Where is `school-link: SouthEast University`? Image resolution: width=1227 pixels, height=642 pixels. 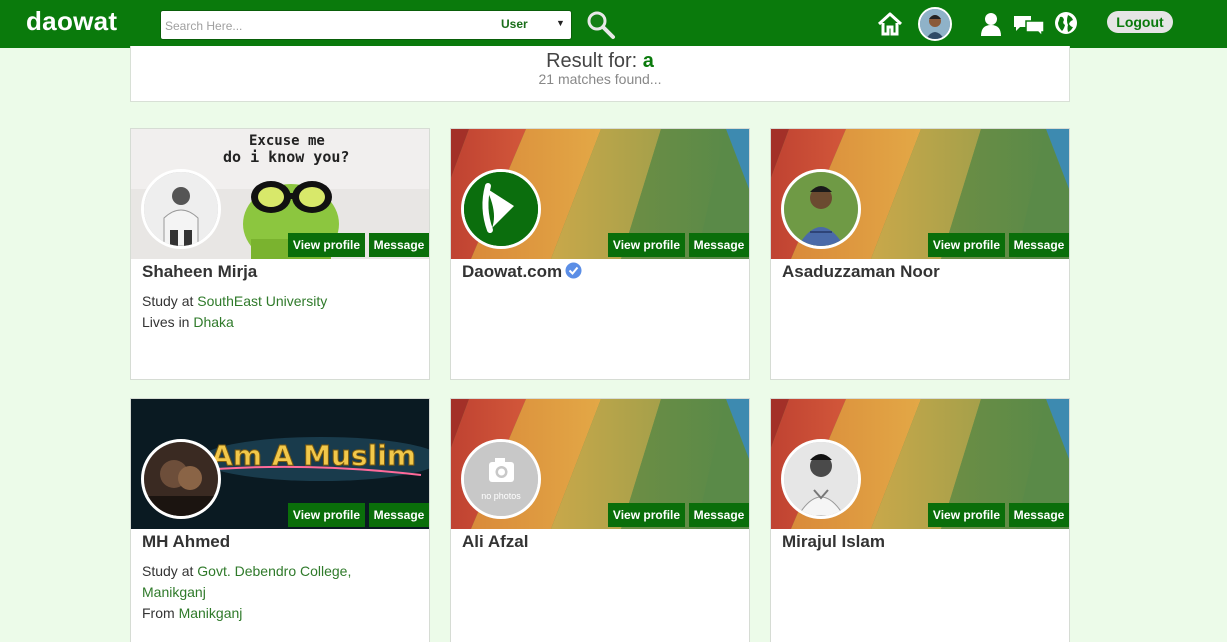
school-link: SouthEast University is located at coordinates (262, 301).